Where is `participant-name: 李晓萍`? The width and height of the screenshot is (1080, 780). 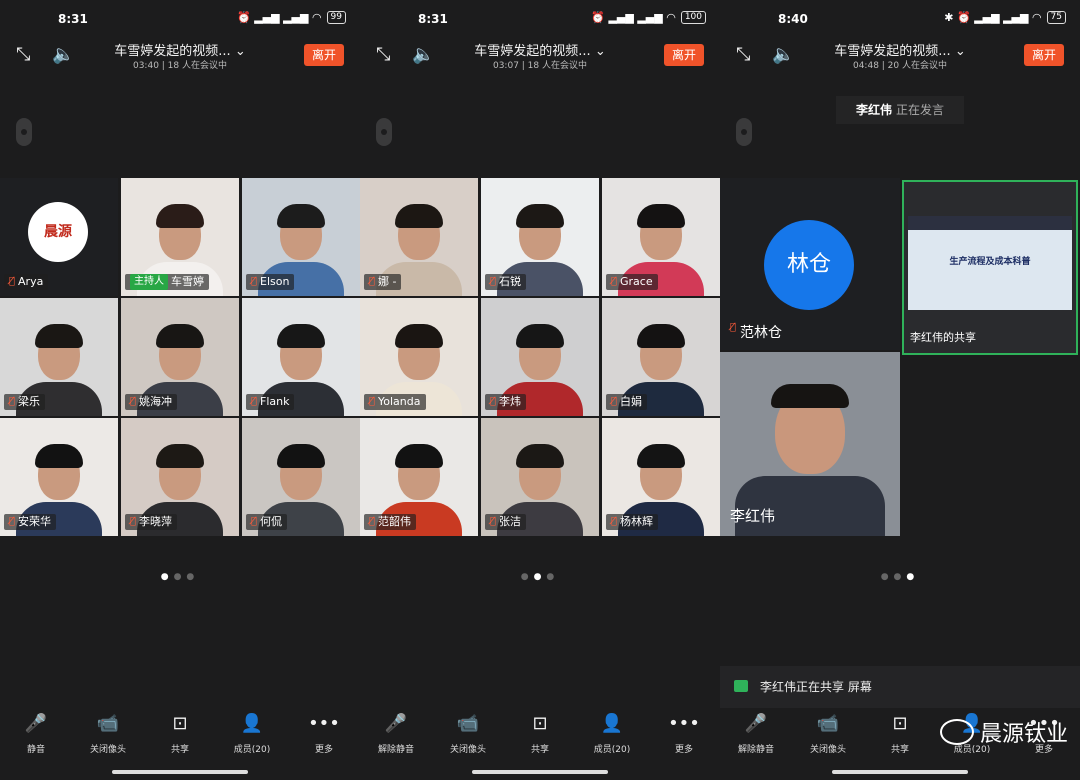
participant-name: 李晓萍 is located at coordinates (156, 521).